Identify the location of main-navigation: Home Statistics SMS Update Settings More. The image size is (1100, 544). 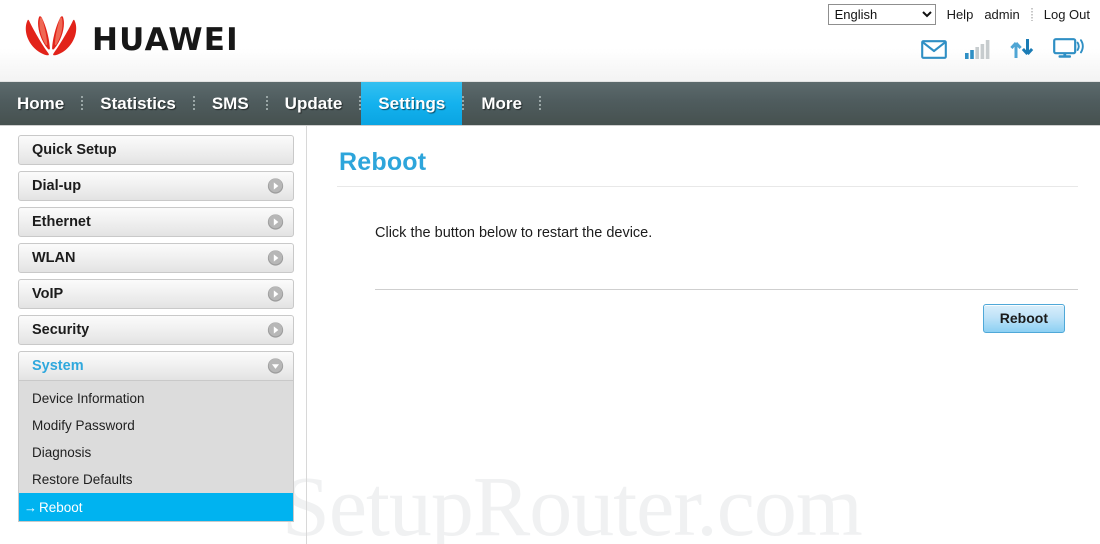
(550, 104).